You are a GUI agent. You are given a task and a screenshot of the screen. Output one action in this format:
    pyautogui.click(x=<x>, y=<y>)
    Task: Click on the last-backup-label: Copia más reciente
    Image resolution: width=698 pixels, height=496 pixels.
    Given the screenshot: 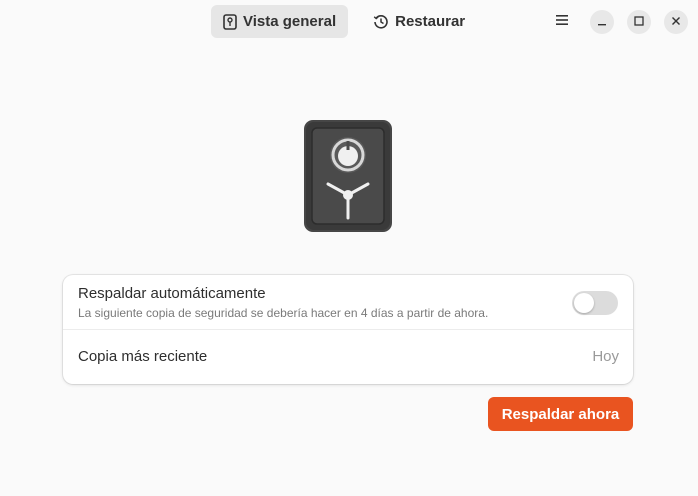 What is the action you would take?
    pyautogui.click(x=143, y=356)
    